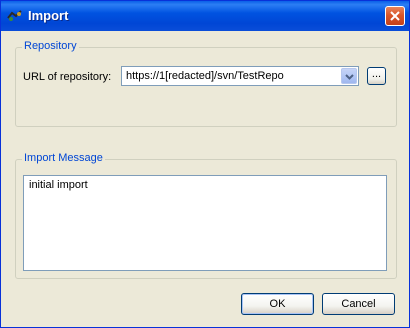 This screenshot has width=410, height=328. I want to click on chevron-down-icon, so click(349, 77).